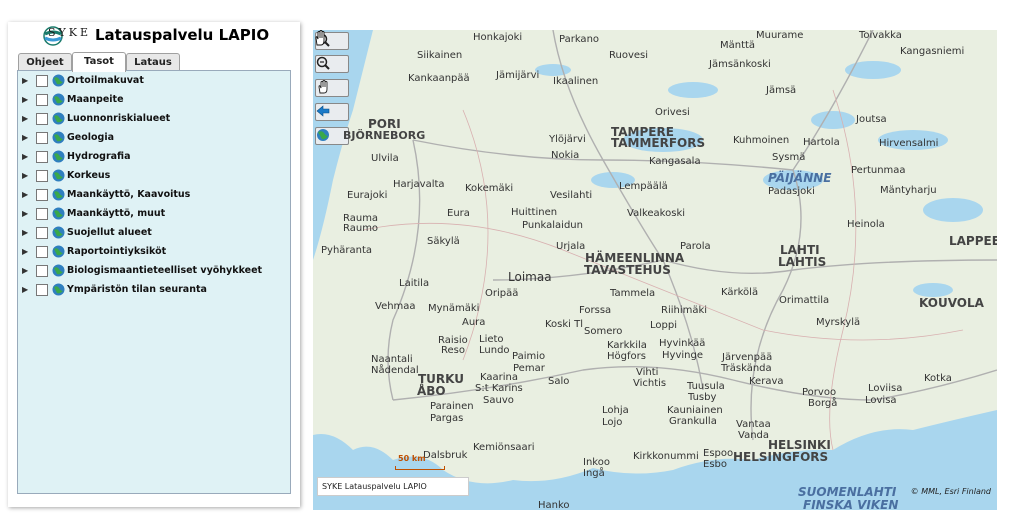 This screenshot has width=1023, height=521. I want to click on back-button, so click(332, 112).